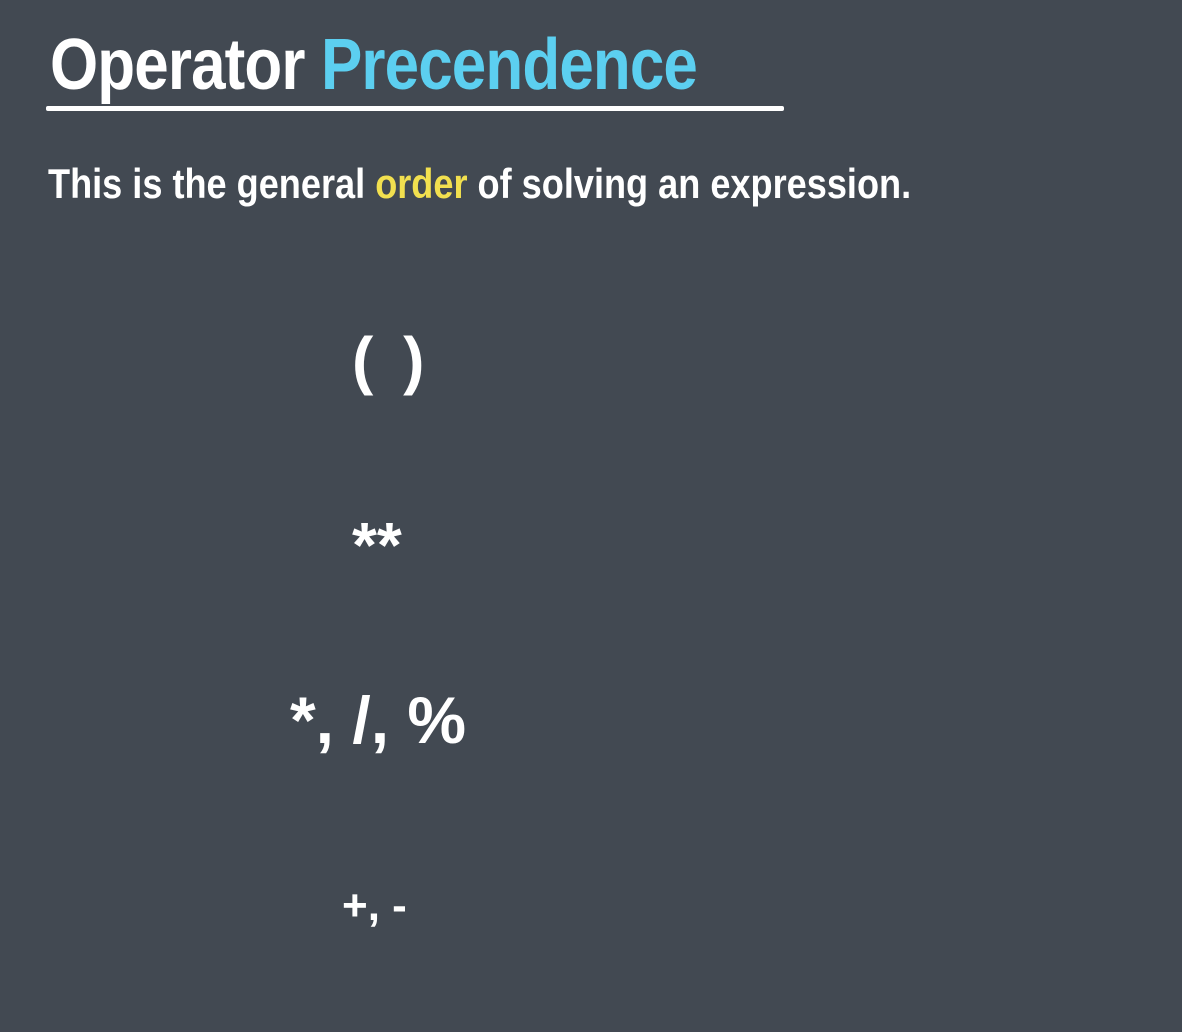 The width and height of the screenshot is (1182, 1032). What do you see at coordinates (212, 183) in the screenshot?
I see `subtitle-text-start: This is the general` at bounding box center [212, 183].